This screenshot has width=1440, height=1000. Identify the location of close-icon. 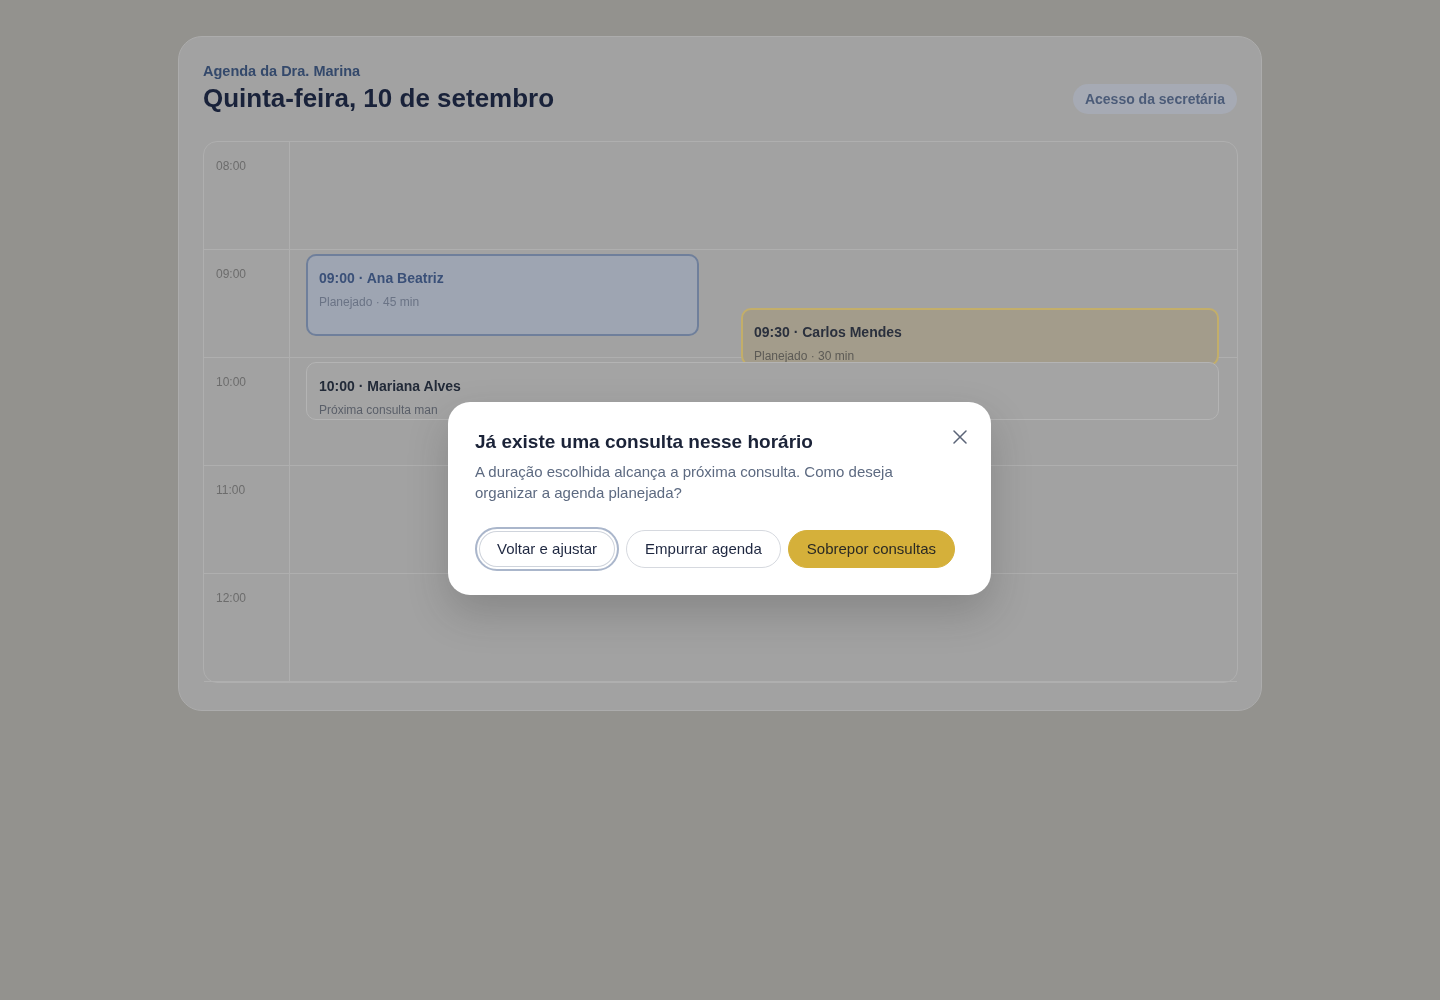
(960, 437).